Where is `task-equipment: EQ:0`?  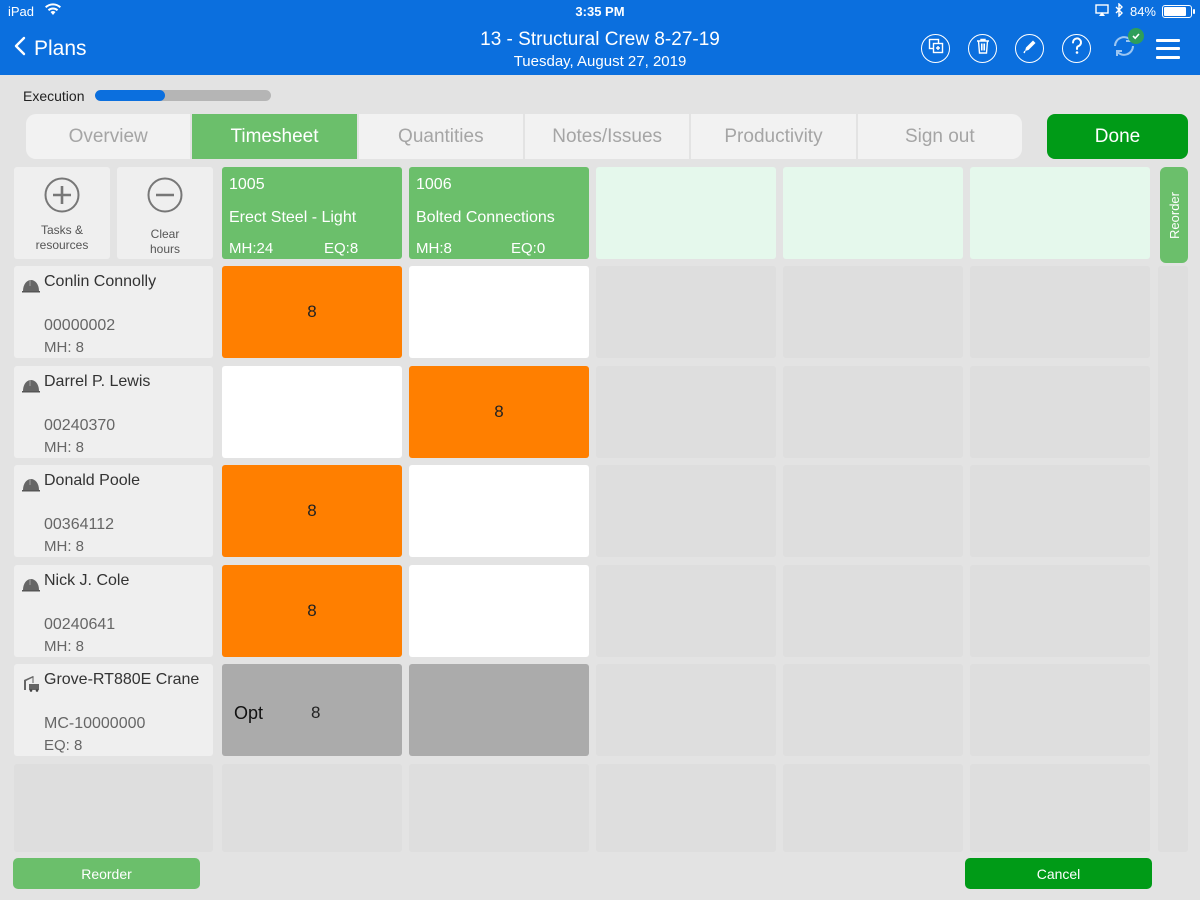
task-equipment: EQ:0 is located at coordinates (528, 248).